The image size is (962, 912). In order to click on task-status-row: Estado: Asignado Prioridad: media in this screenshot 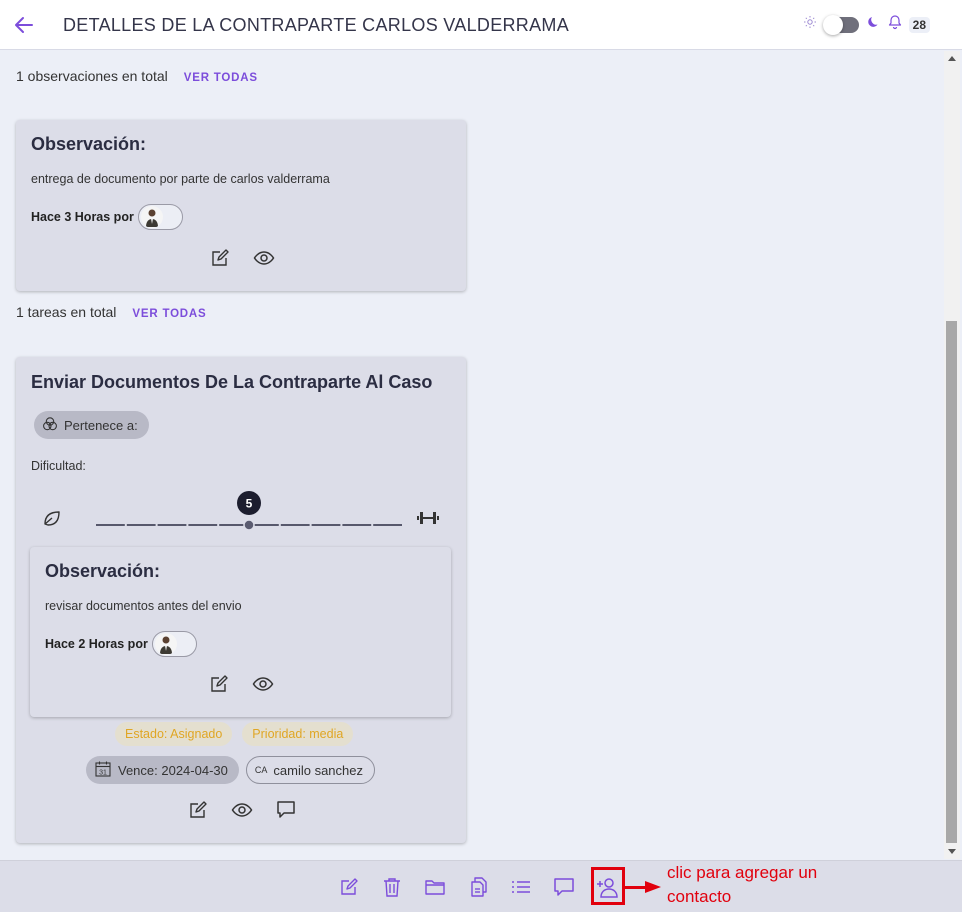, I will do `click(234, 734)`.